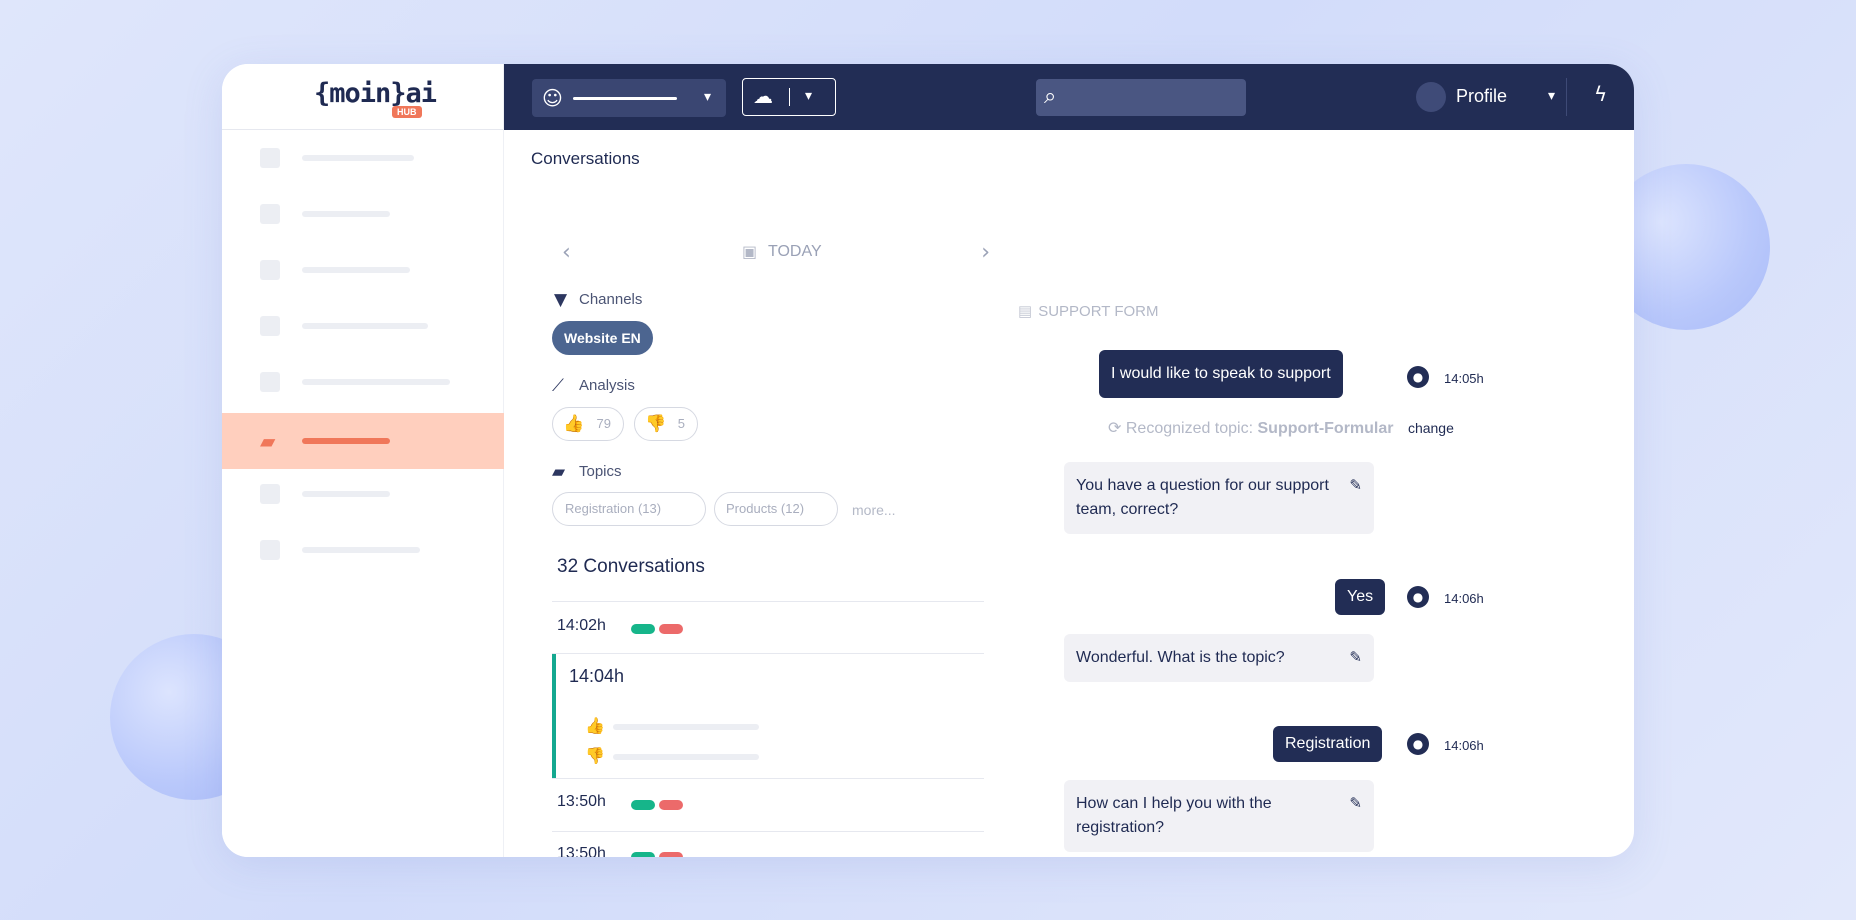  Describe the element at coordinates (985, 252) in the screenshot. I see `chevron-right-icon: ›` at that location.